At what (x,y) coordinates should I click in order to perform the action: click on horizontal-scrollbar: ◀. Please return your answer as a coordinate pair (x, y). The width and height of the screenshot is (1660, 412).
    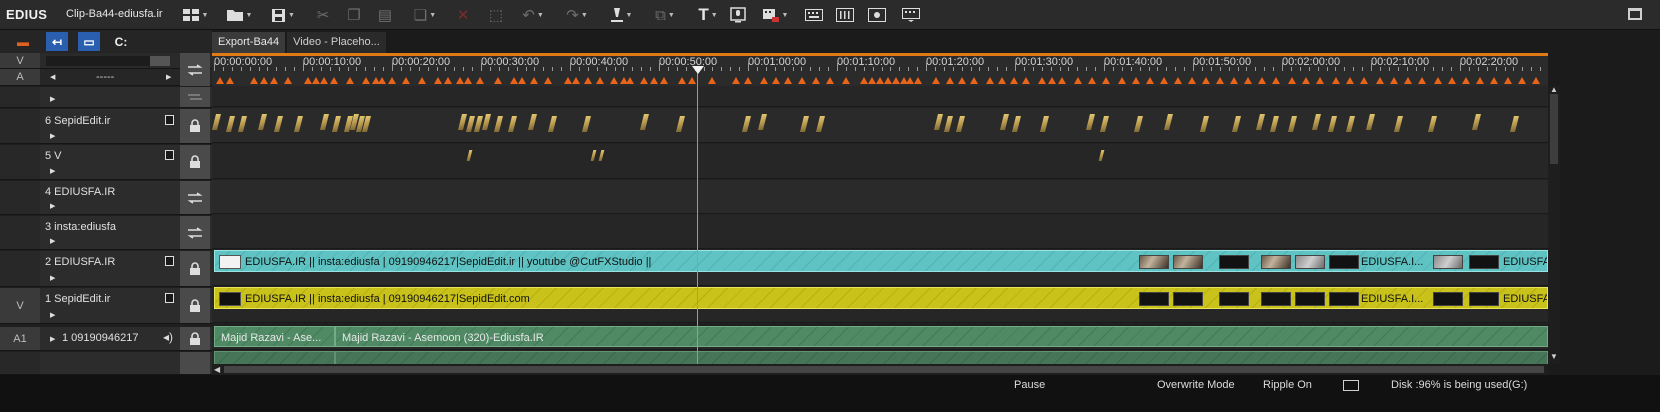
    Looking at the image, I should click on (880, 369).